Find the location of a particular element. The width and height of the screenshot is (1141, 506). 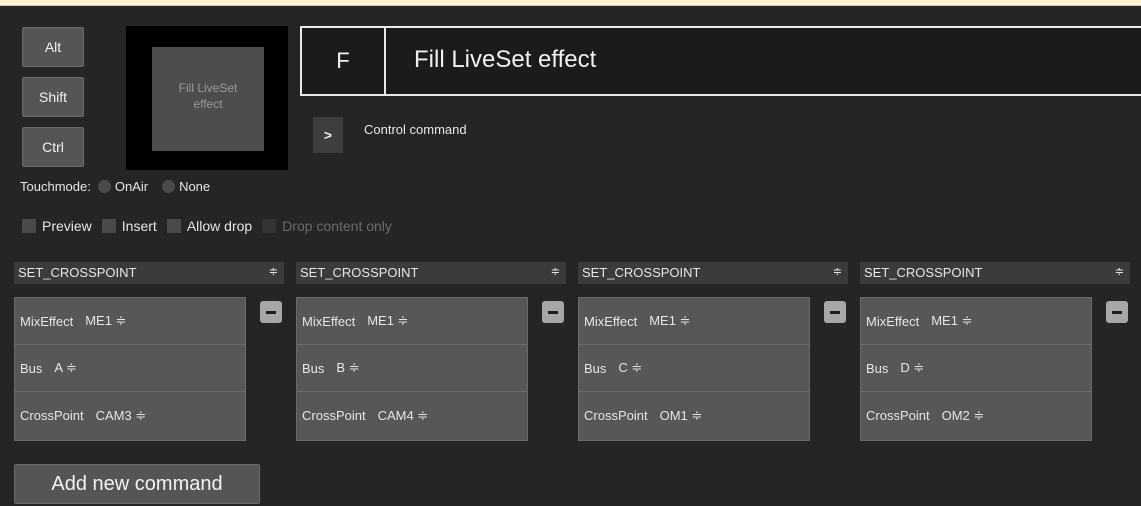

preview-thumbnail: Fill LiveSet effect is located at coordinates (208, 99).